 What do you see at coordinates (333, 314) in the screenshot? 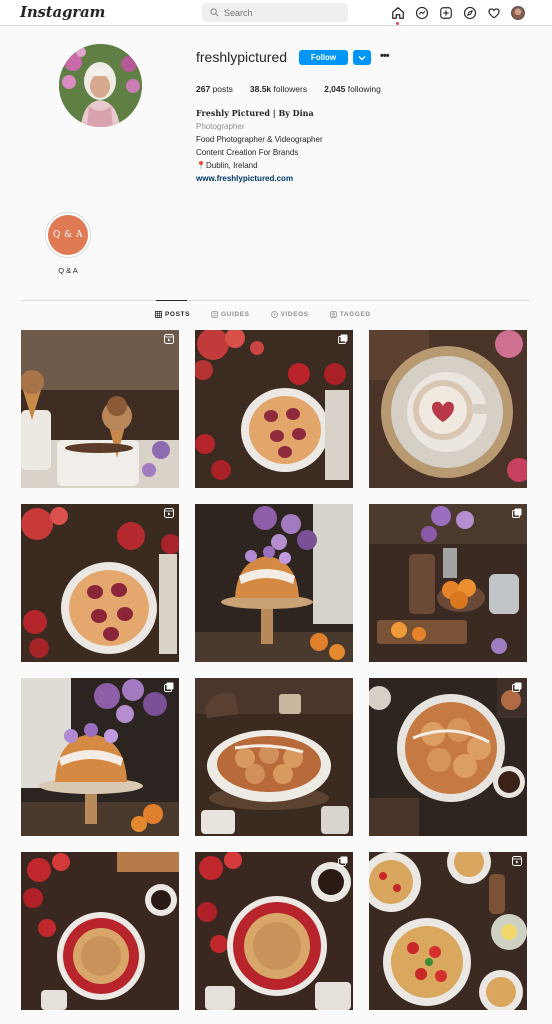
I see `tagged-icon` at bounding box center [333, 314].